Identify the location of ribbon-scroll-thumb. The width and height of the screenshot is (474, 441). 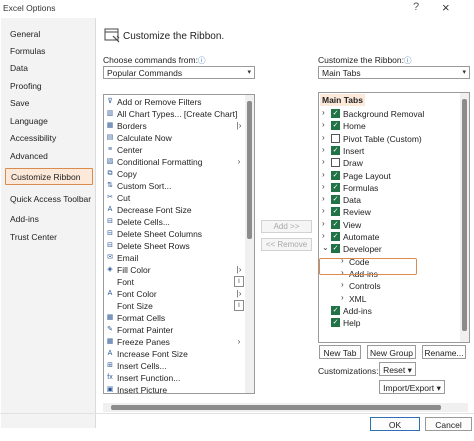
(464, 215).